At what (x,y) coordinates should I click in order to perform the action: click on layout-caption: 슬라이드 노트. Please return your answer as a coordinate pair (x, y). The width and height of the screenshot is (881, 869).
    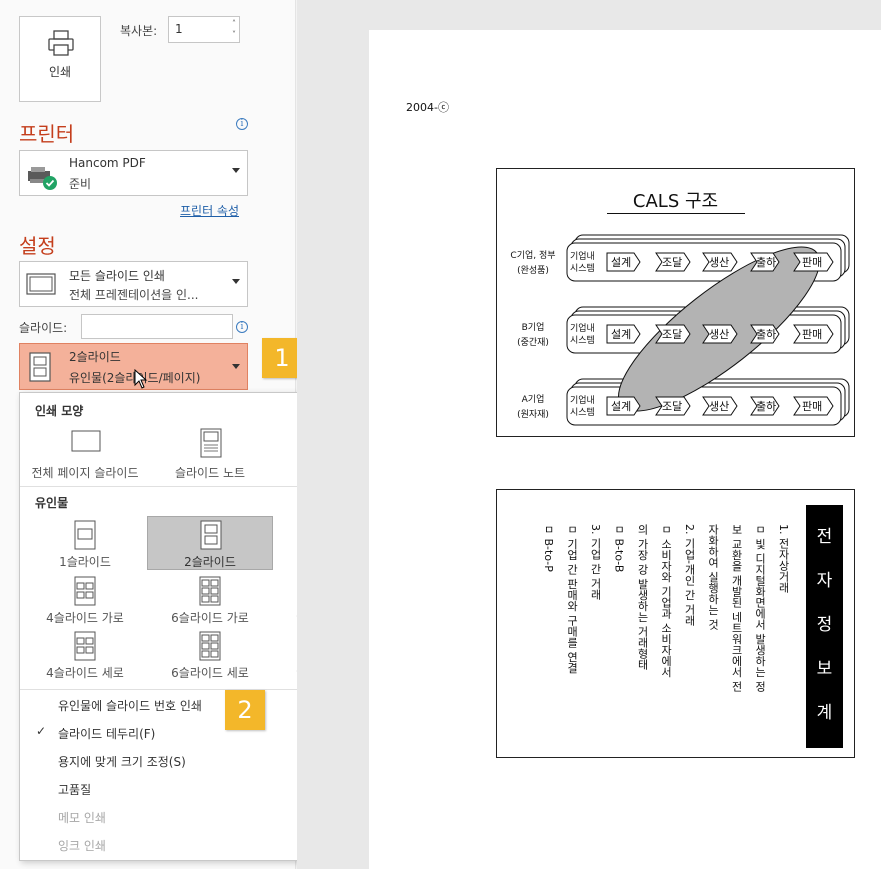
    Looking at the image, I should click on (210, 473).